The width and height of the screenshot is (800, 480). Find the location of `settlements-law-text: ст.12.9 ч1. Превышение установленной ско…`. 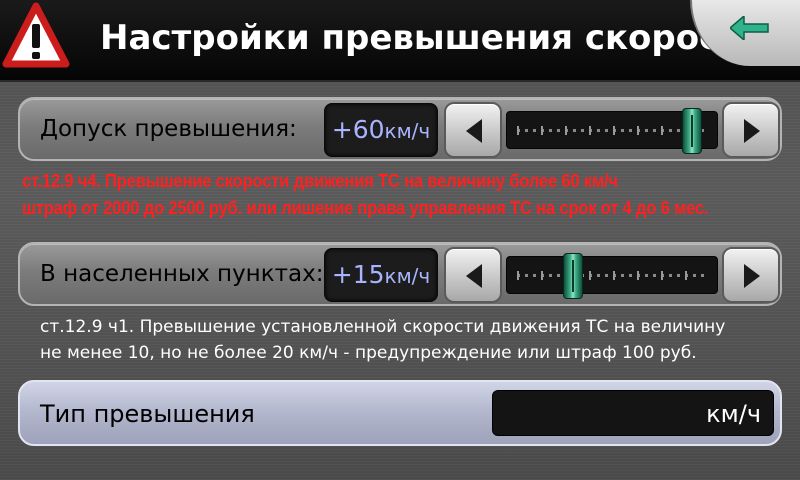

settlements-law-text: ст.12.9 ч1. Превышение установленной ско… is located at coordinates (382, 340).